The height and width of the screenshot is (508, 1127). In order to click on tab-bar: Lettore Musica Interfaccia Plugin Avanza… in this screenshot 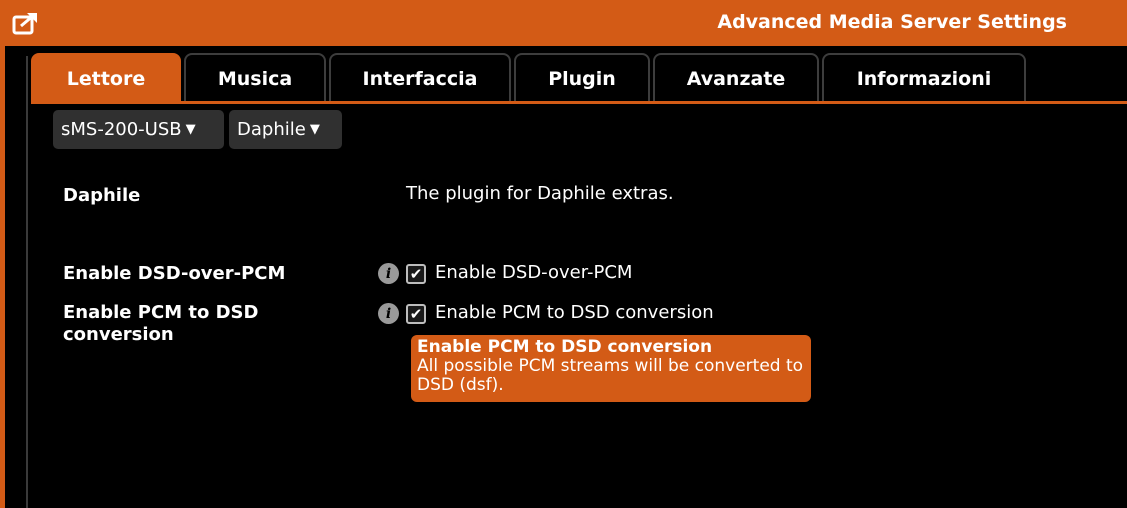, I will do `click(528, 78)`.